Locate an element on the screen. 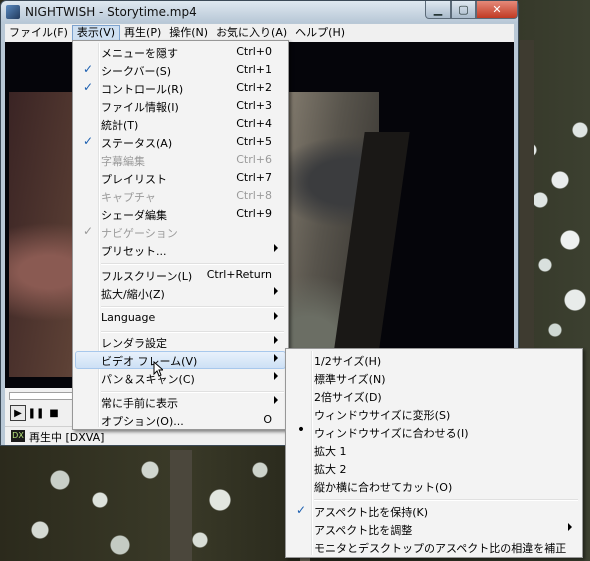 Image resolution: width=590 pixels, height=561 pixels. menu-item-fit-to-window: • ウィンドウサイズに合わせる(I) is located at coordinates (434, 431).